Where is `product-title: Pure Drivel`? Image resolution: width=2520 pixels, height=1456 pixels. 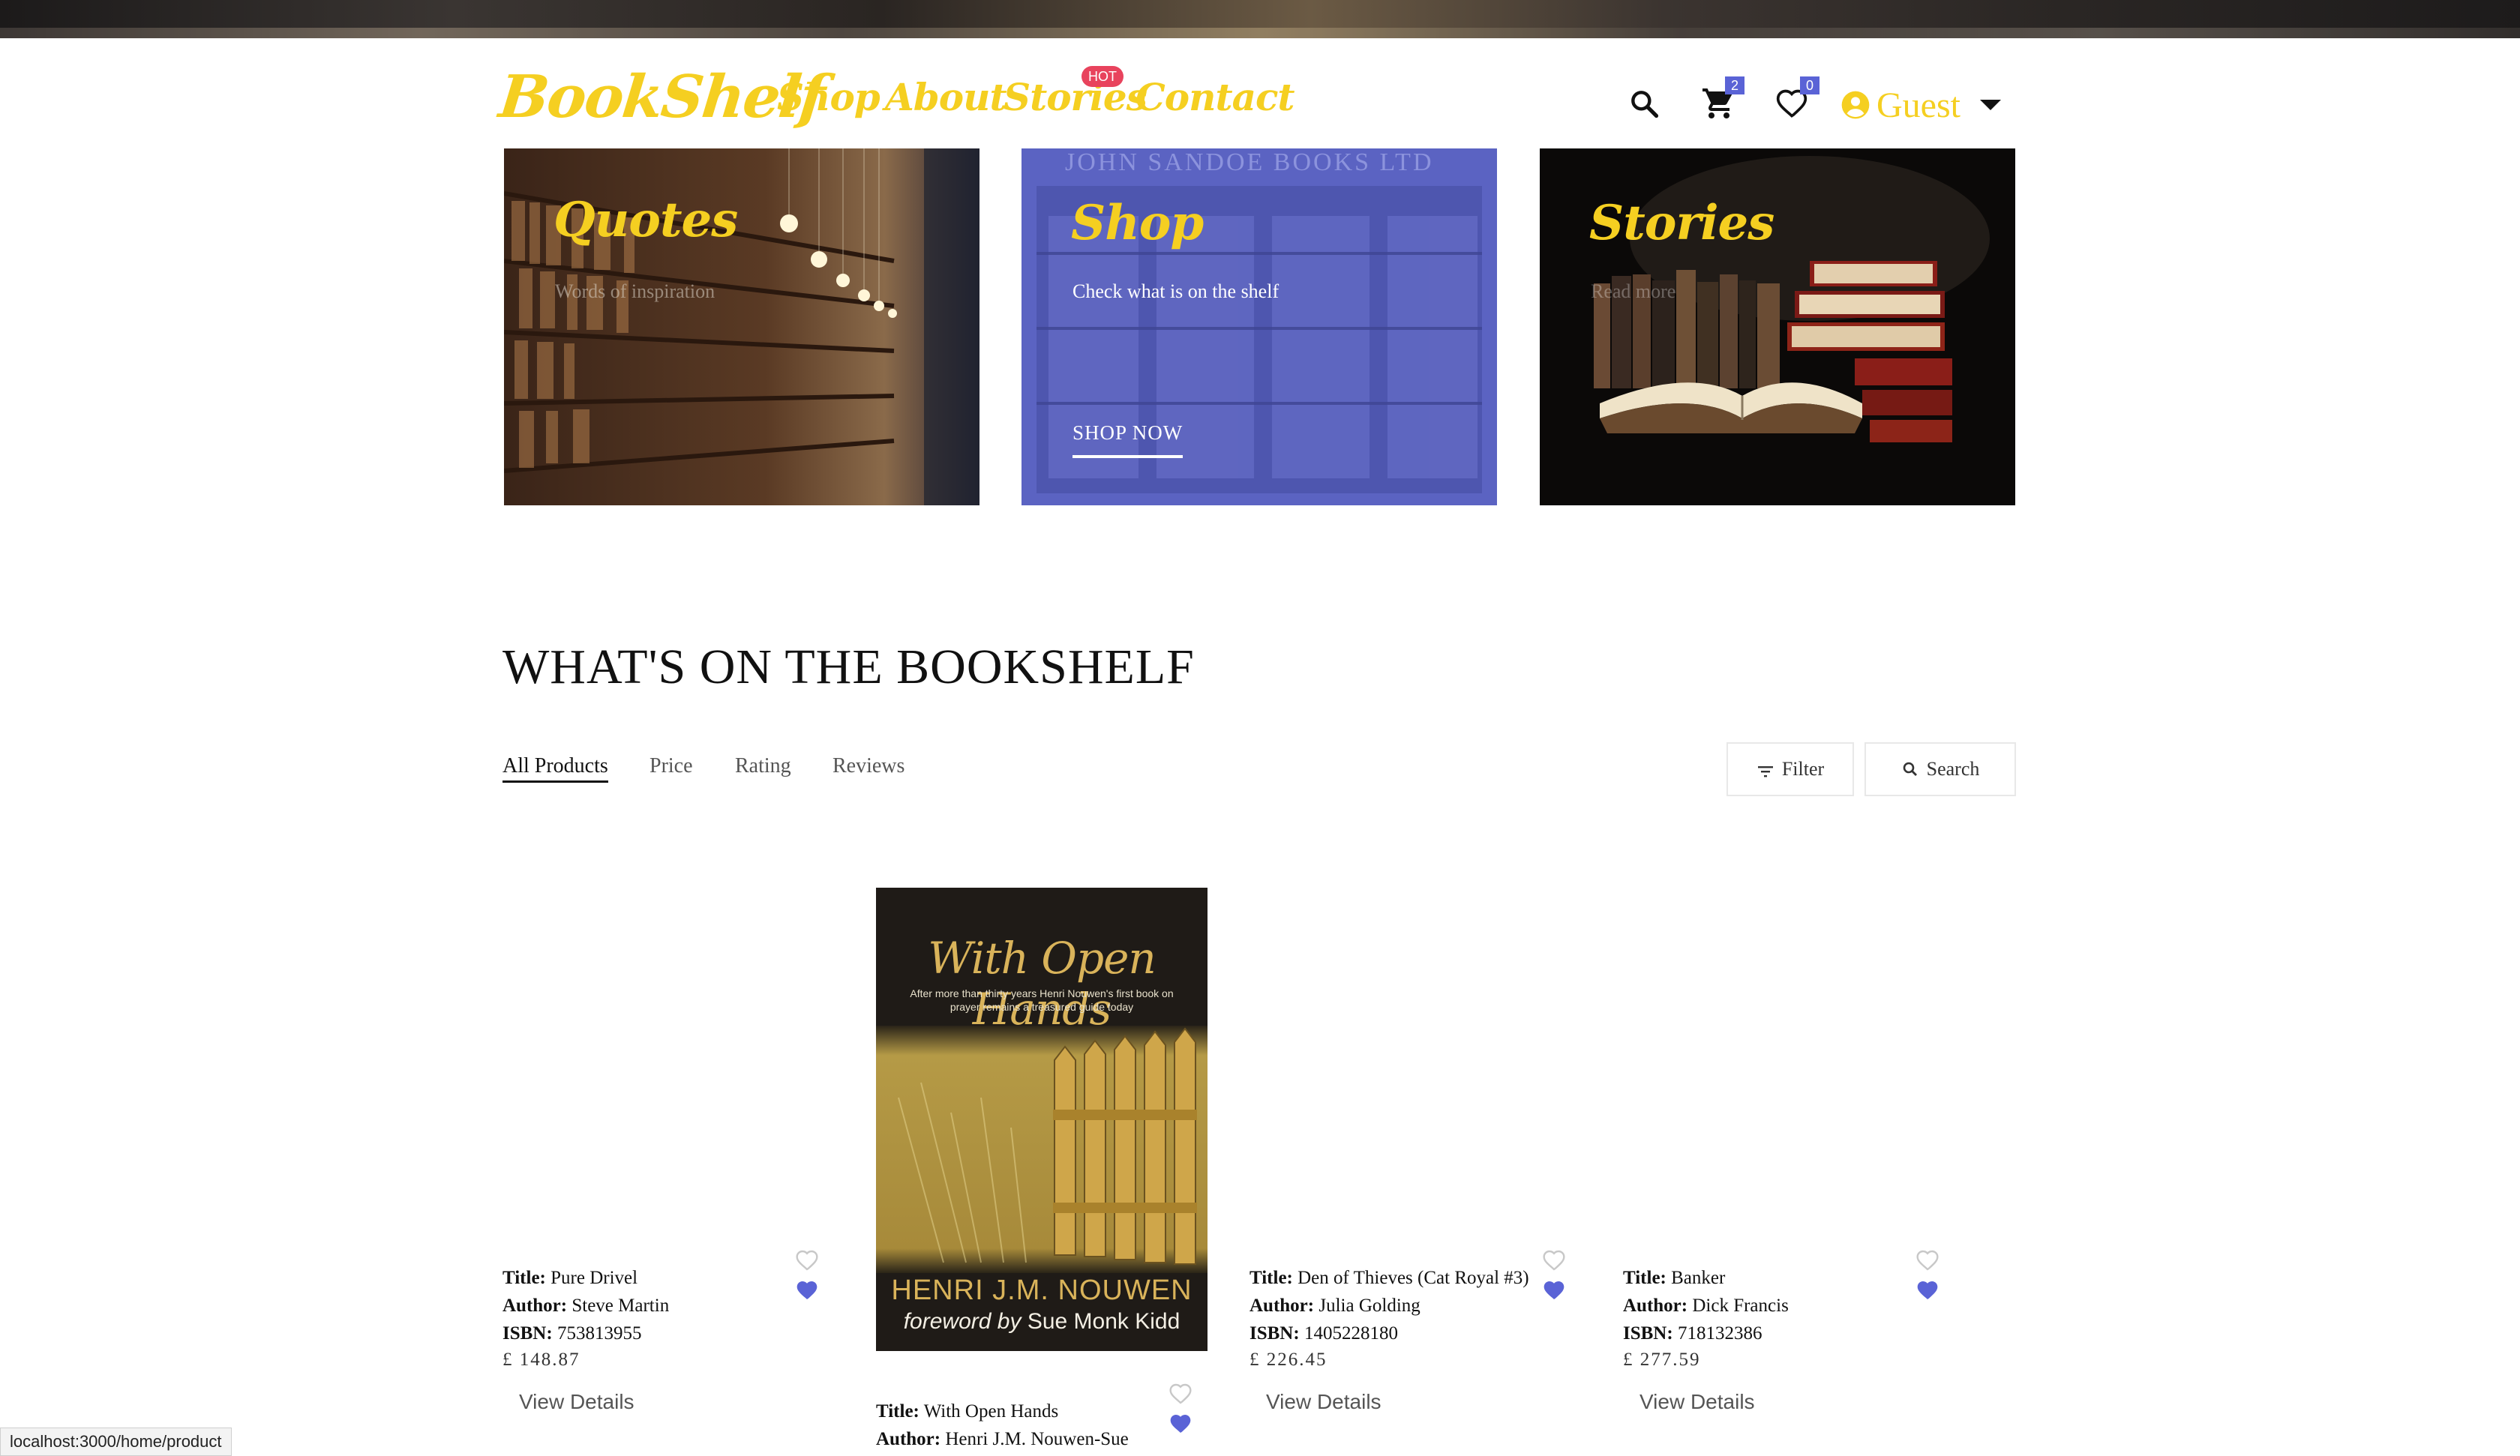
product-title: Pure Drivel is located at coordinates (594, 1278).